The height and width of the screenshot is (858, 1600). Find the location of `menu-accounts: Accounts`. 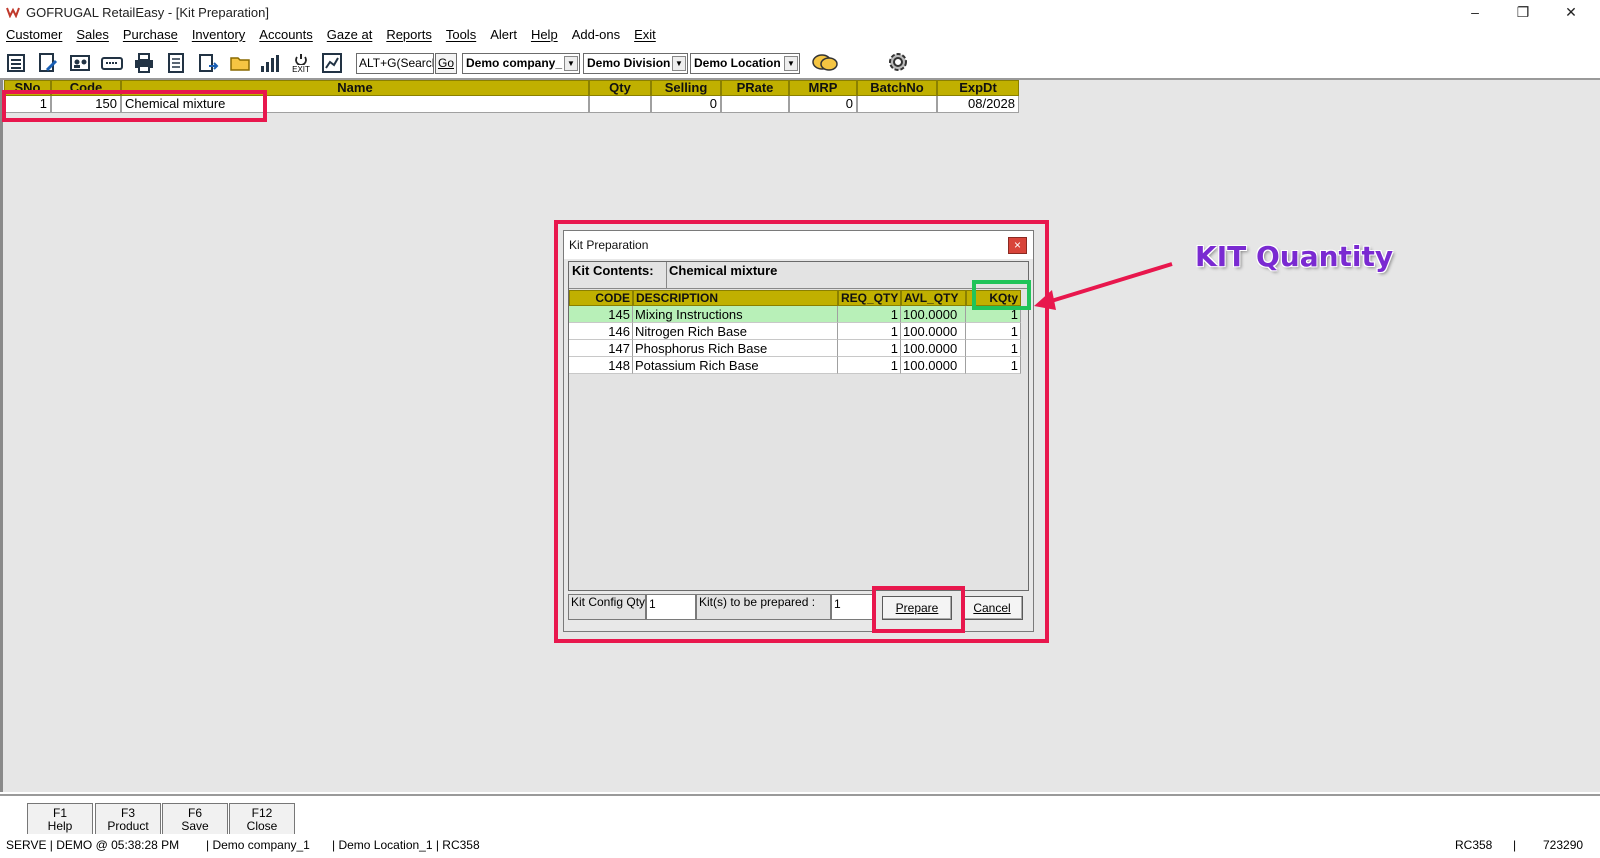

menu-accounts: Accounts is located at coordinates (285, 34).